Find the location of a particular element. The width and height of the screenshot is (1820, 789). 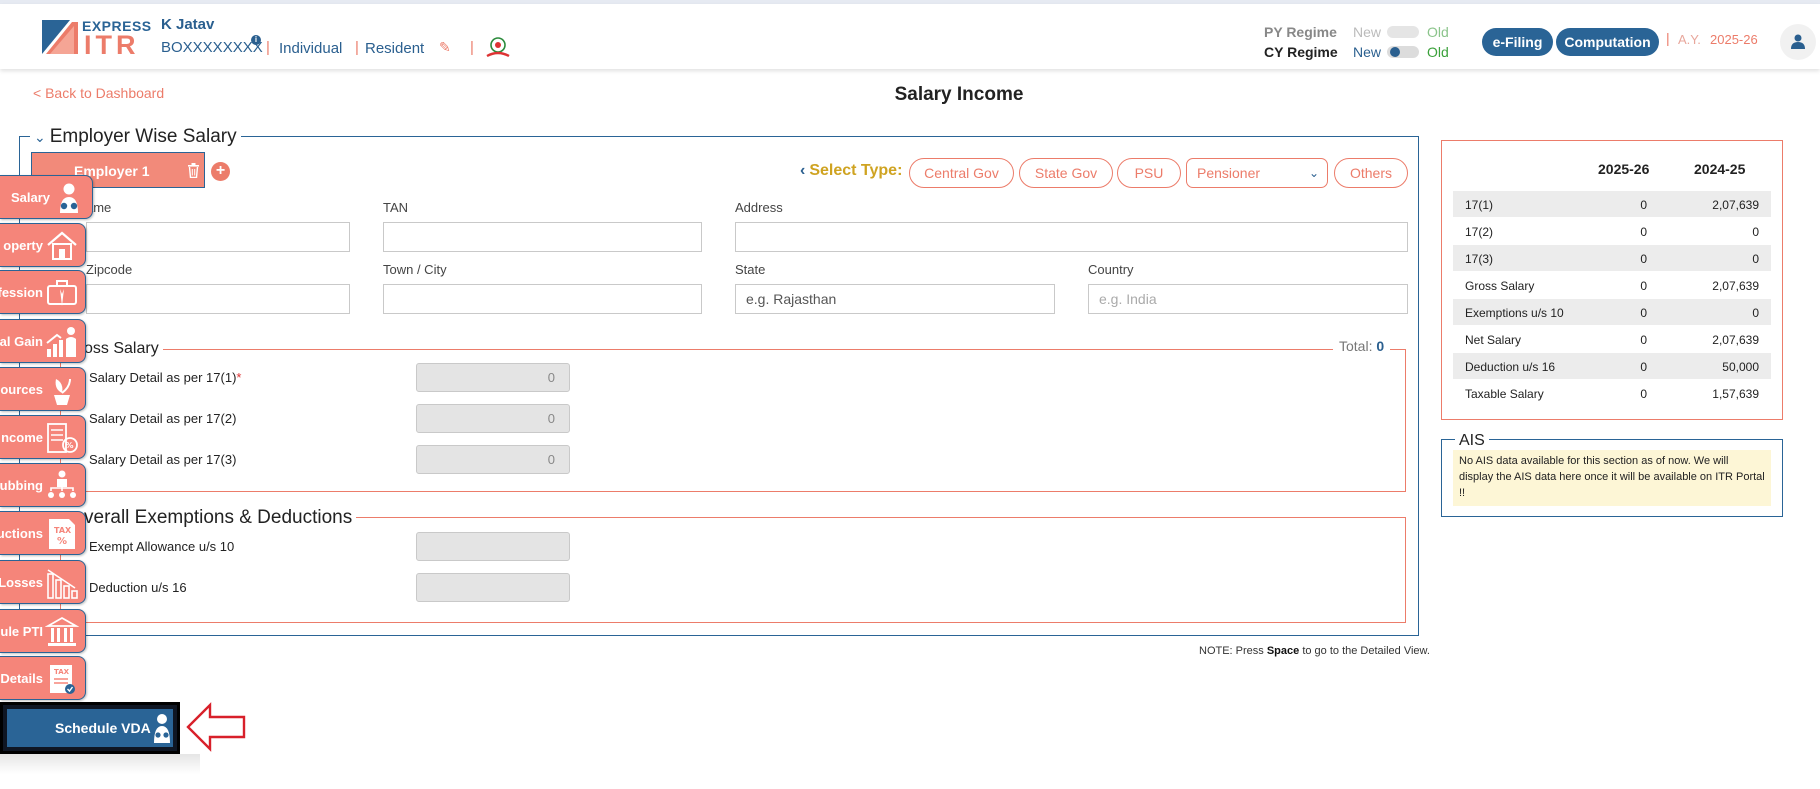

status-individual-link: Individual is located at coordinates (310, 48).